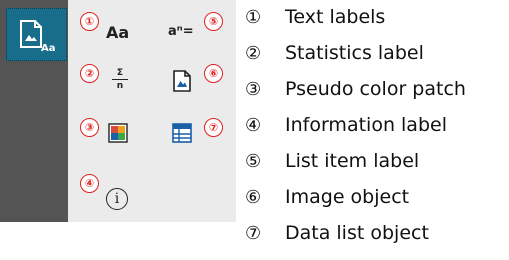 Image resolution: width=509 pixels, height=260 pixels. What do you see at coordinates (213, 127) in the screenshot?
I see `badge-7: ⑦` at bounding box center [213, 127].